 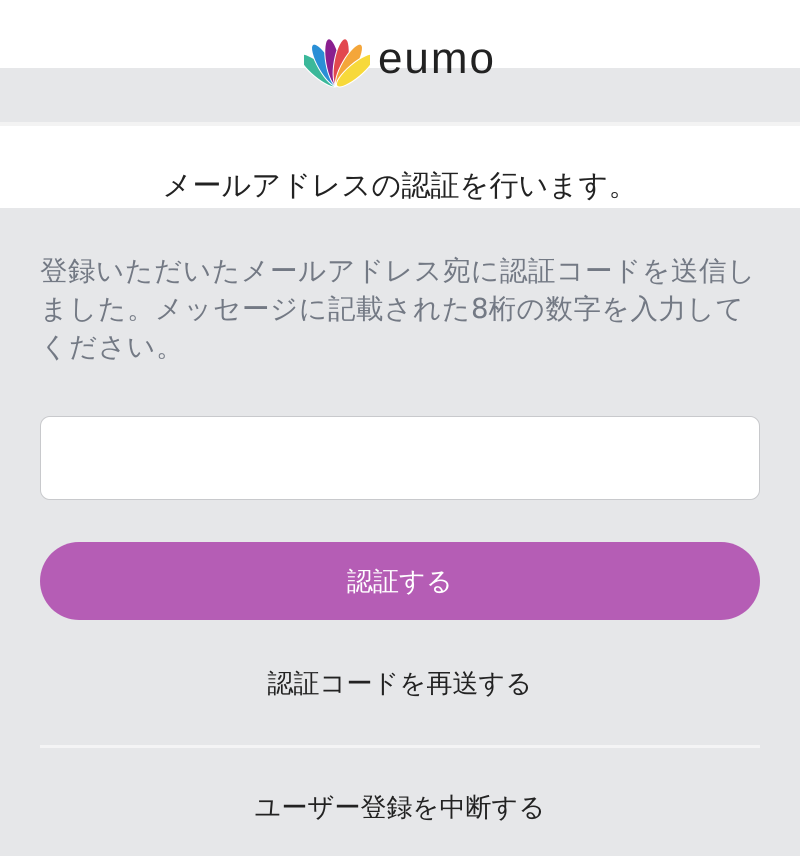 What do you see at coordinates (400, 185) in the screenshot?
I see `page-heading: メールアドレスの認証を行います。` at bounding box center [400, 185].